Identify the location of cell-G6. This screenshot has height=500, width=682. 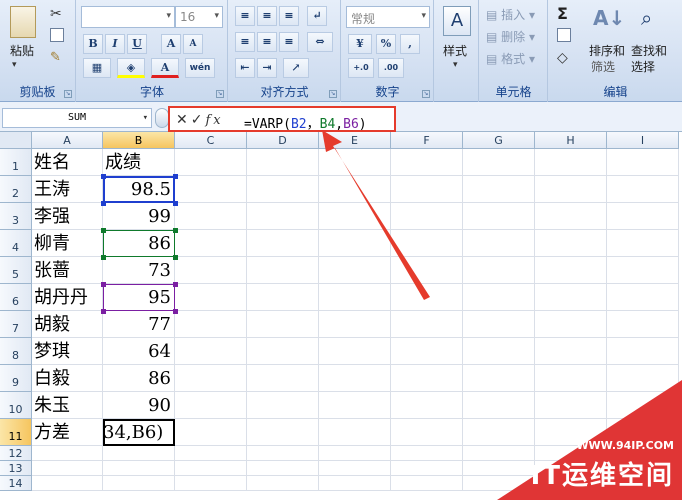
(499, 297).